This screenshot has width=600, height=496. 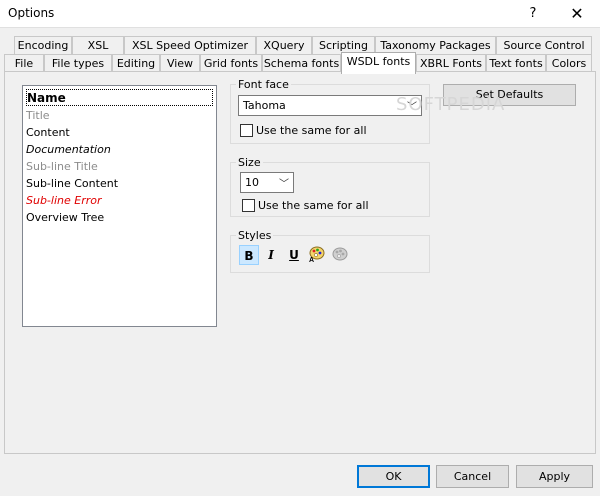 What do you see at coordinates (294, 255) in the screenshot?
I see `underline-button: U` at bounding box center [294, 255].